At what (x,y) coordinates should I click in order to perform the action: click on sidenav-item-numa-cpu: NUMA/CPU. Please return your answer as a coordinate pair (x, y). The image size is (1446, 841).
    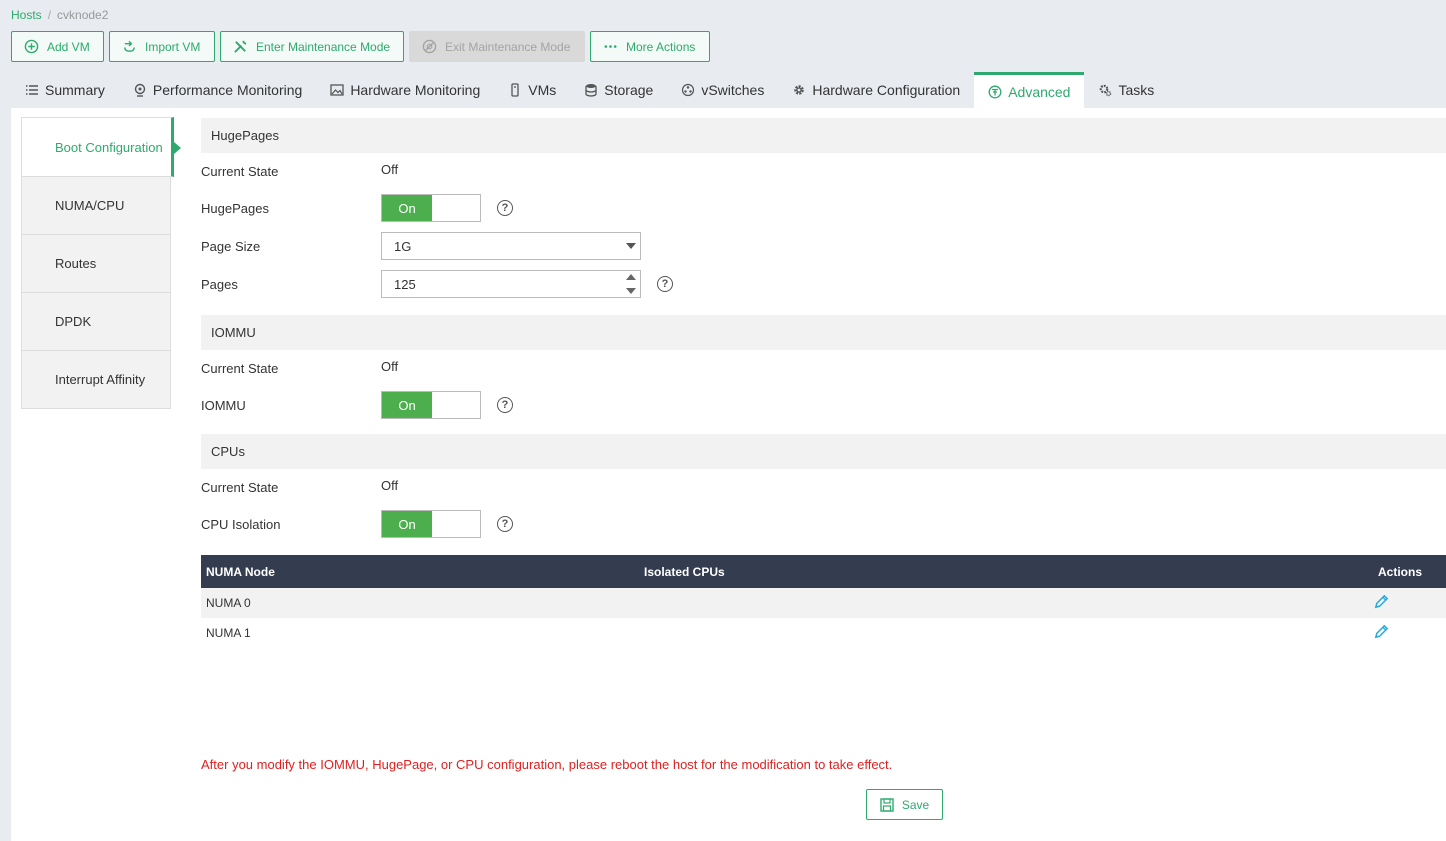
    Looking at the image, I should click on (96, 206).